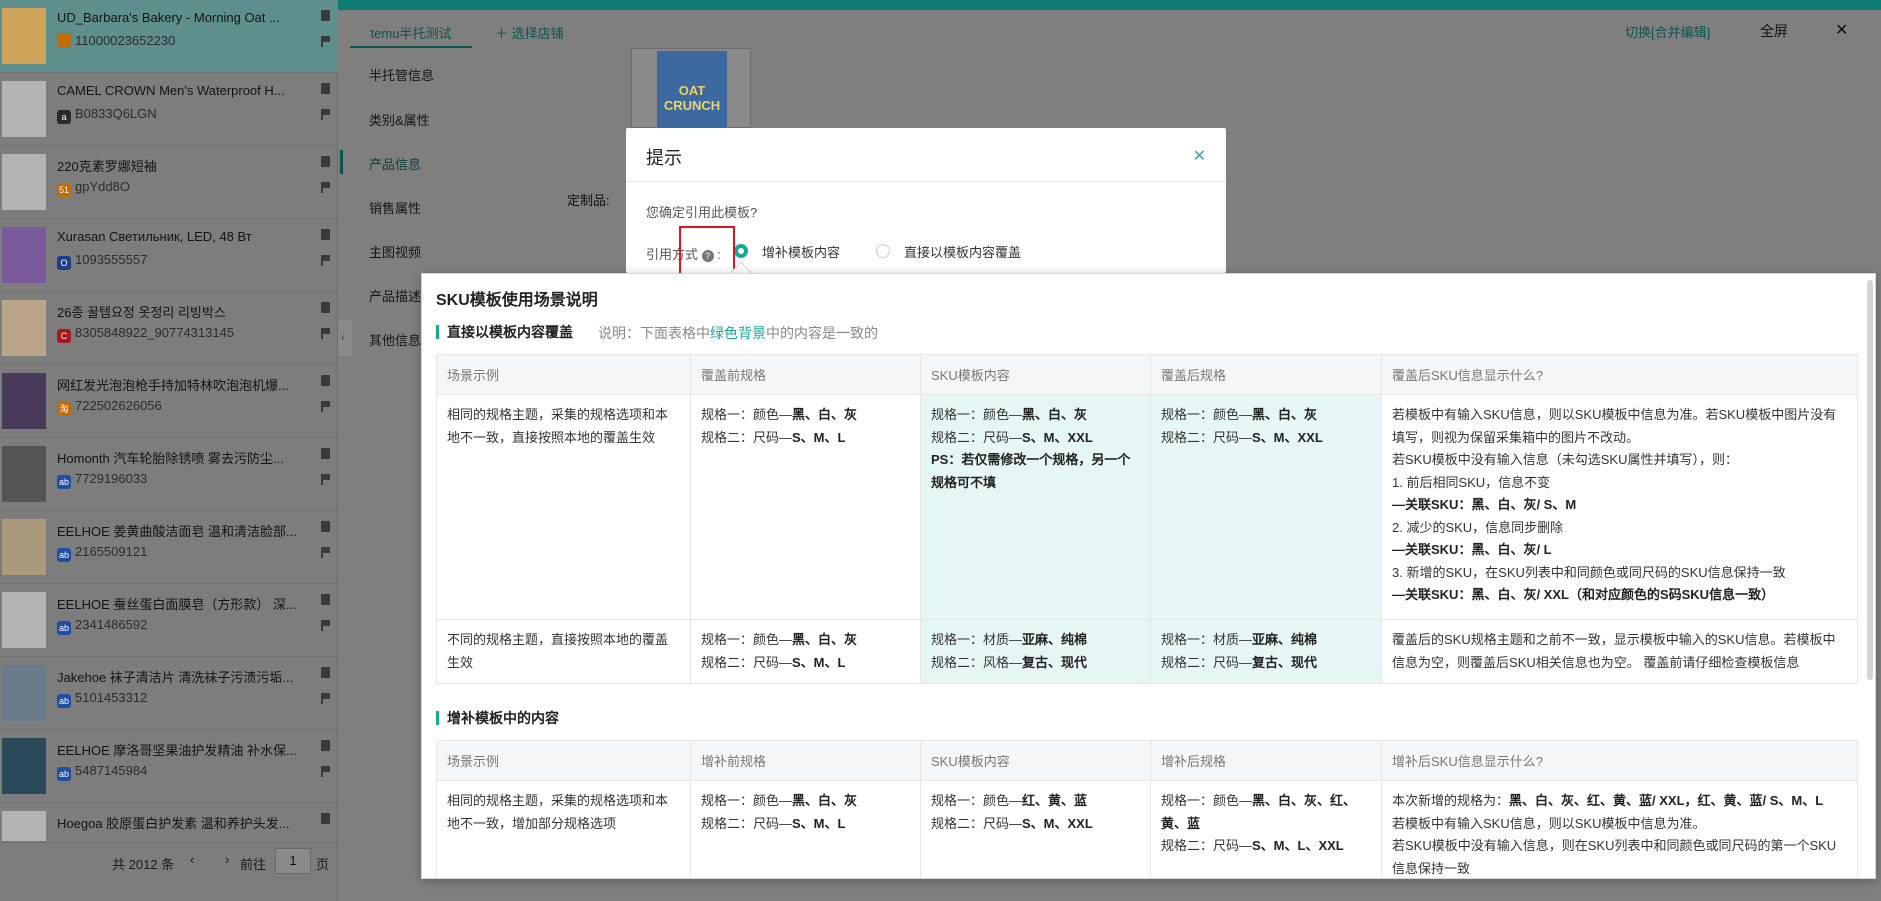 This screenshot has height=901, width=1881. I want to click on radio-overwrite-label: 直接以模板内容覆盖, so click(962, 251).